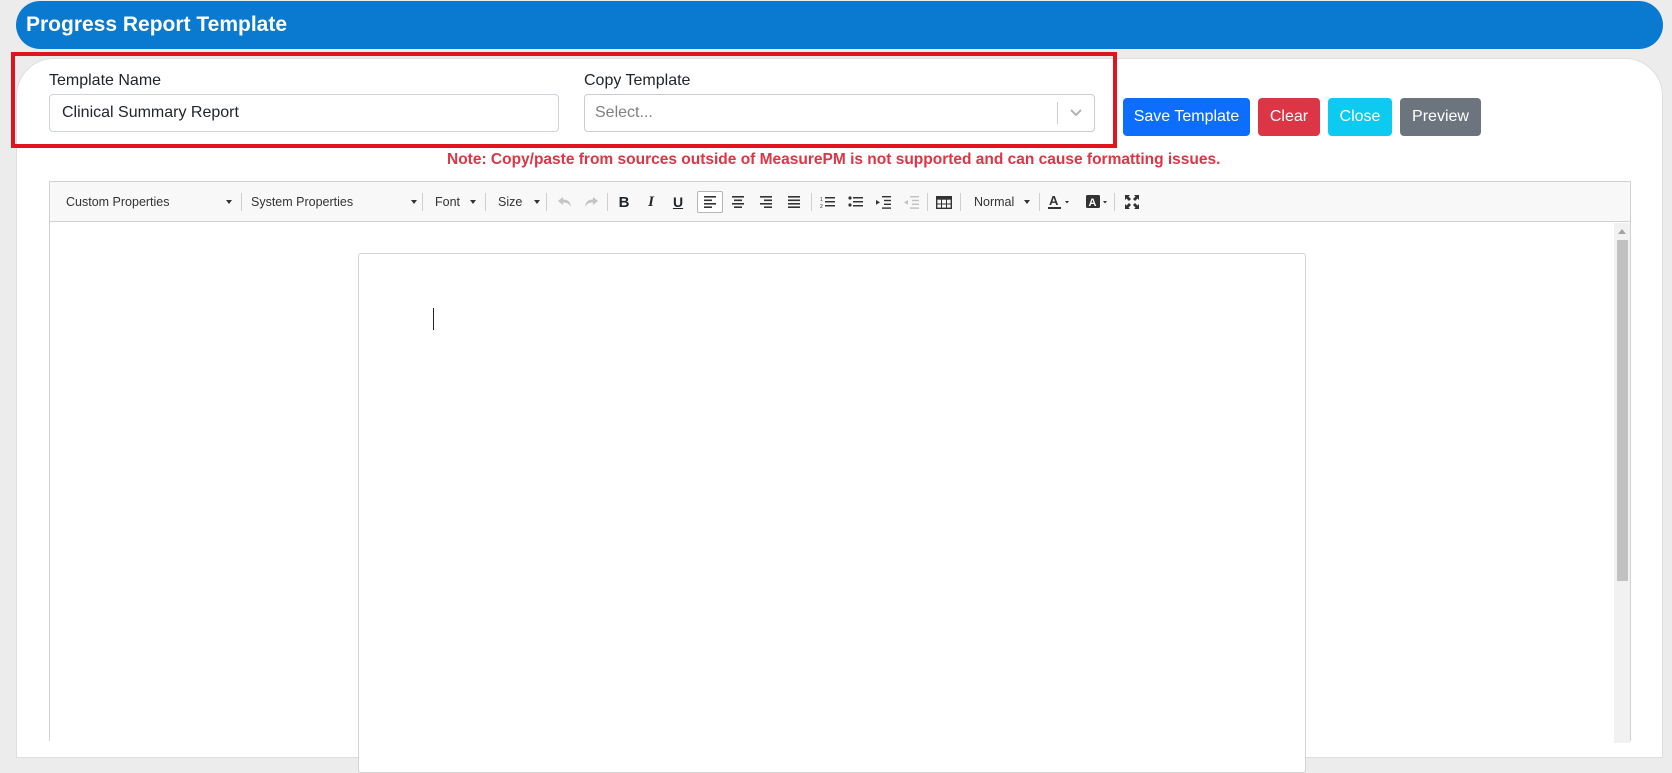 The height and width of the screenshot is (773, 1672). What do you see at coordinates (1360, 117) in the screenshot?
I see `close-button: Close` at bounding box center [1360, 117].